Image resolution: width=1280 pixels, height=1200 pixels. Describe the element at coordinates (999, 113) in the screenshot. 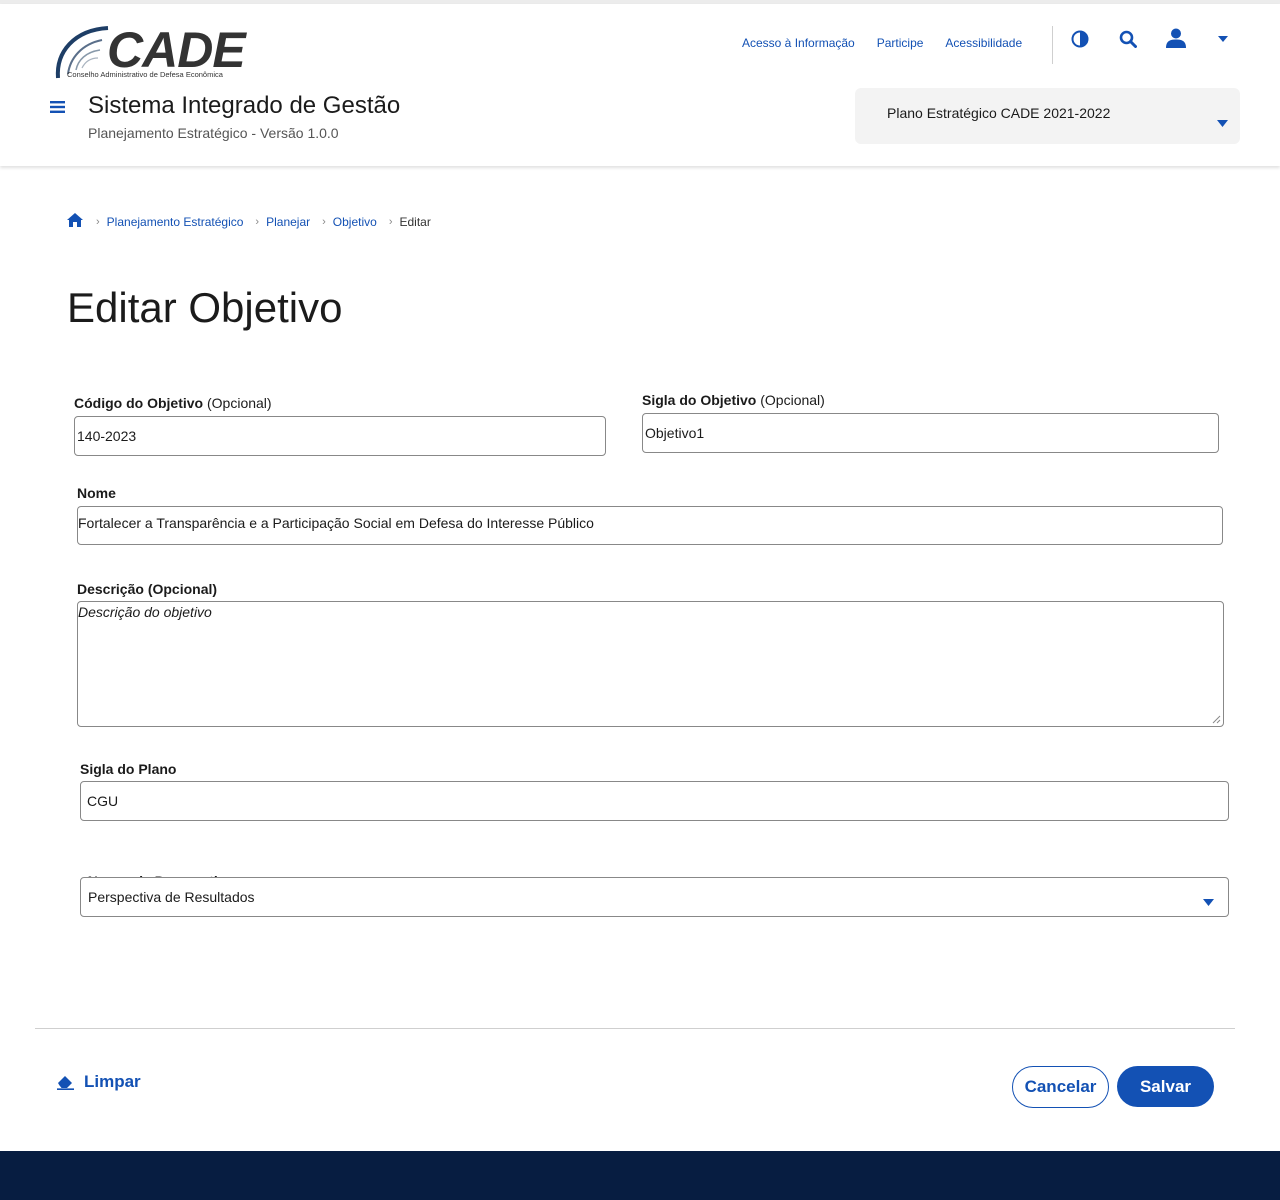

I see `plan-select-value: Plano Estratégico CADE 2021-2022` at that location.